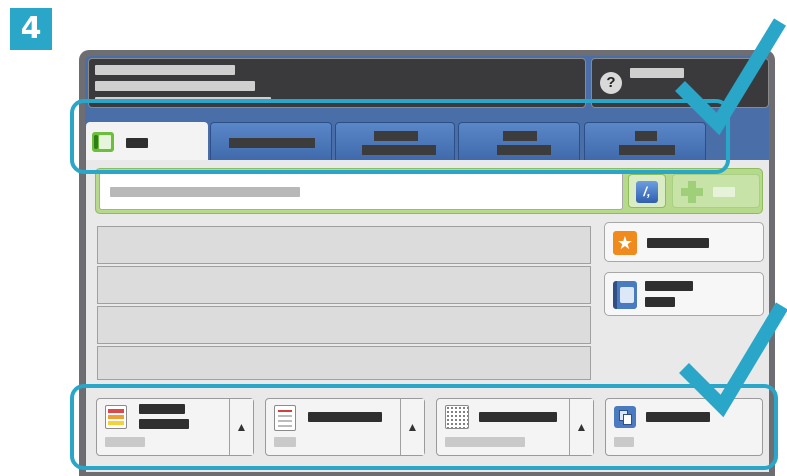 The image size is (787, 476). I want to click on add-recipient-button, so click(716, 191).